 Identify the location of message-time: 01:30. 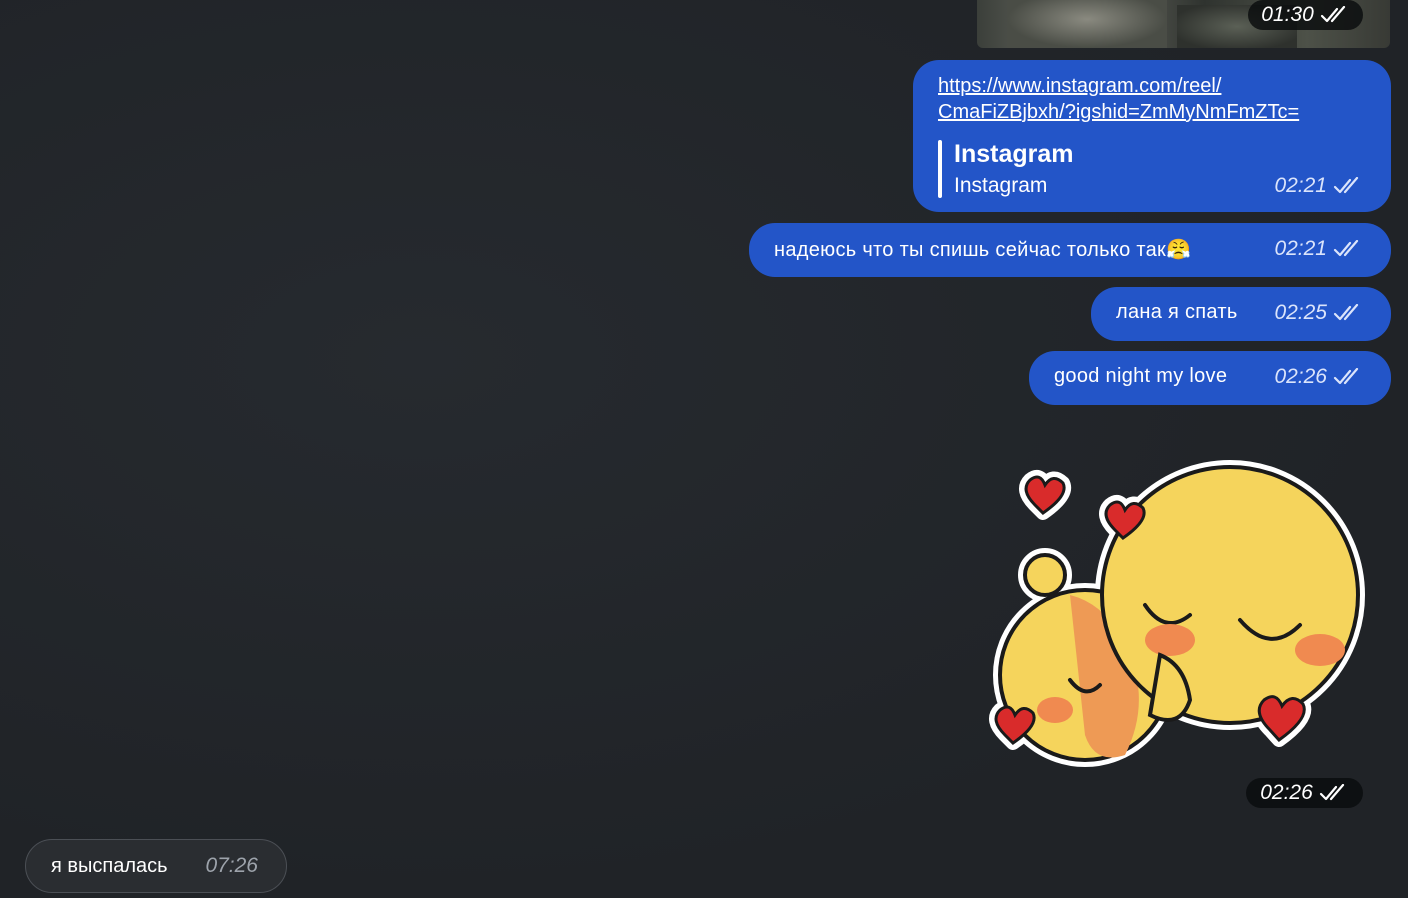
(1287, 14).